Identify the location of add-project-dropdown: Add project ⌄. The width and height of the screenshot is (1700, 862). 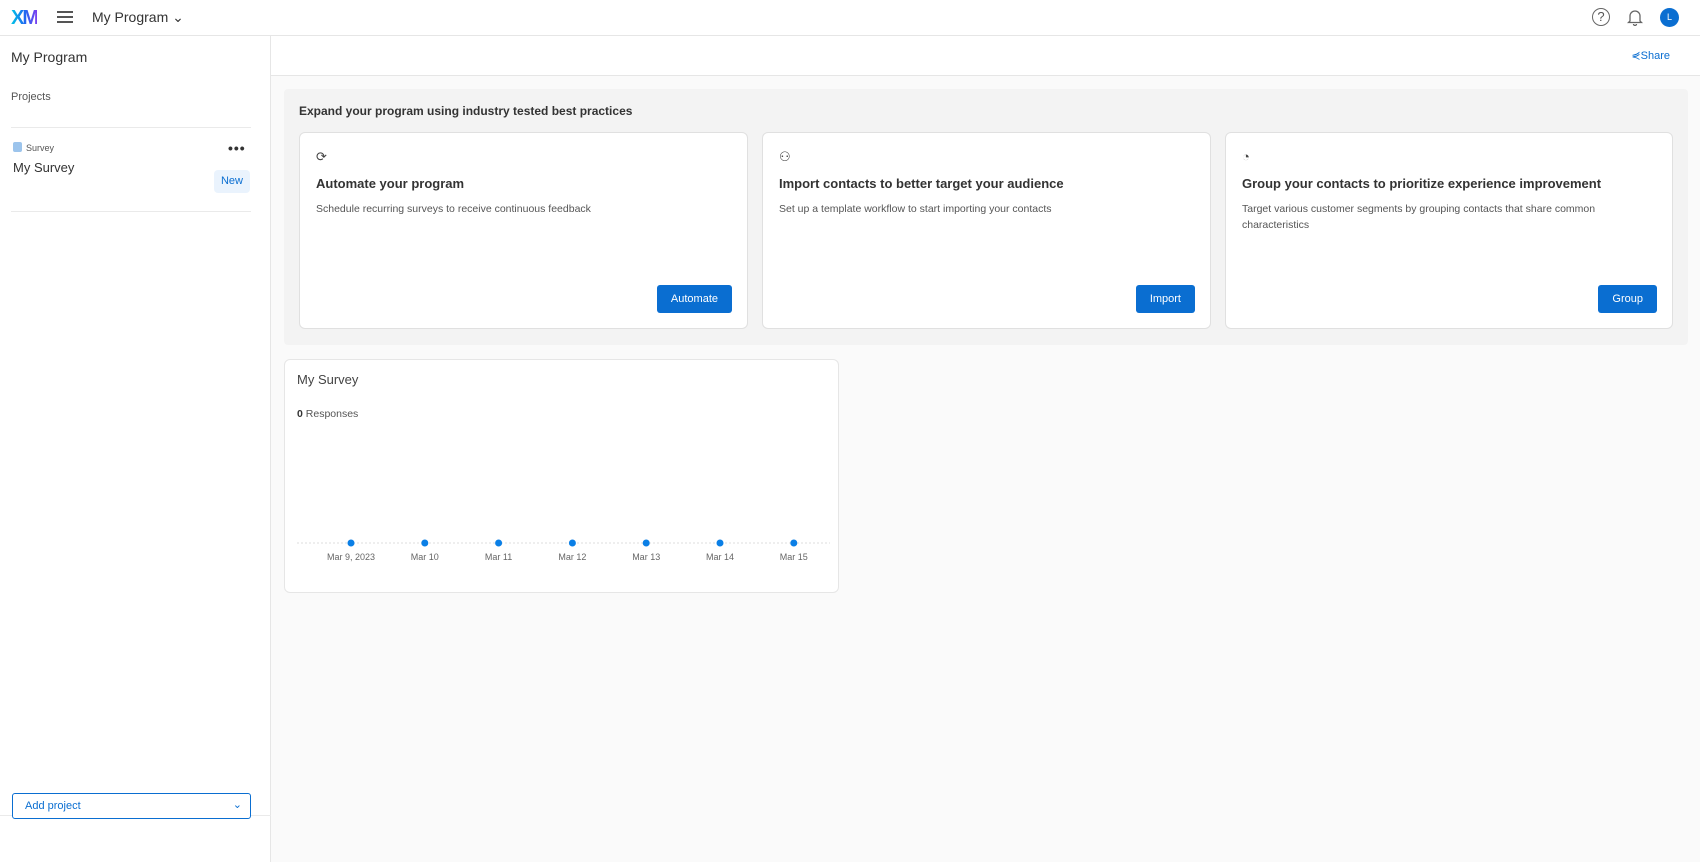
(131, 806).